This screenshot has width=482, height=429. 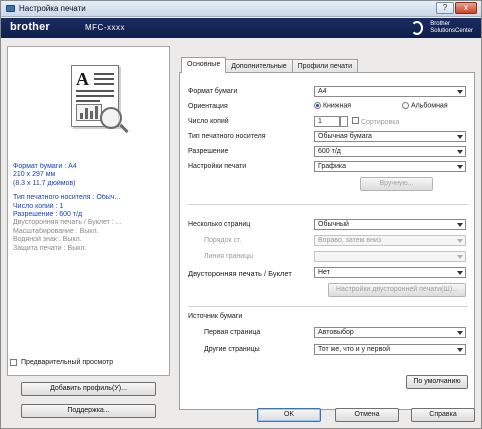 I want to click on orientation-portrait-option: Книжная, so click(x=332, y=105).